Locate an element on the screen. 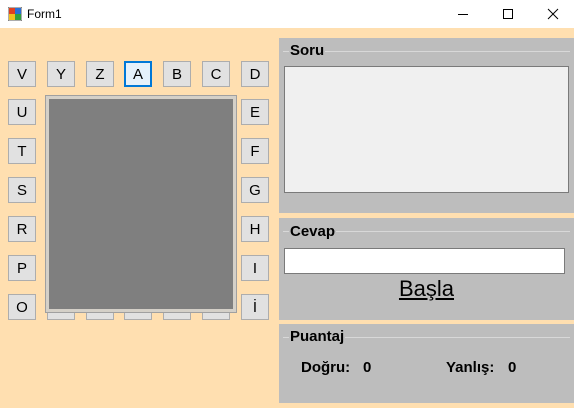 The height and width of the screenshot is (408, 574). soru-title: Soru is located at coordinates (307, 50).